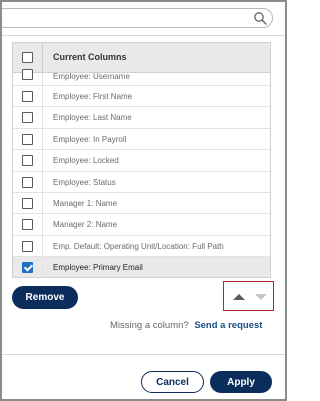  Describe the element at coordinates (90, 57) in the screenshot. I see `column-header-title: Current Columns` at that location.